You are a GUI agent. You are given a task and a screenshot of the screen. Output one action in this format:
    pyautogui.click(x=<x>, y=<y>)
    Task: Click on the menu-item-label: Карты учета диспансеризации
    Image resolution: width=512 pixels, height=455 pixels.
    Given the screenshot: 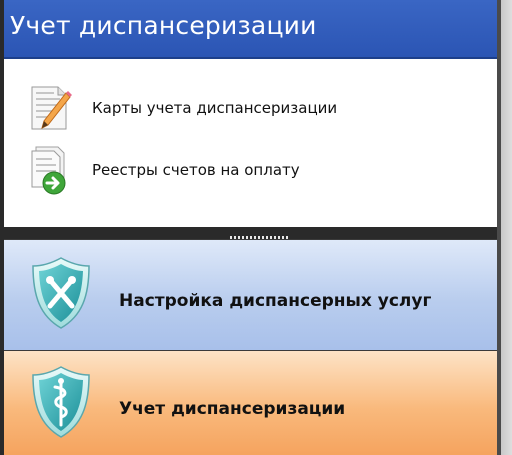 What is the action you would take?
    pyautogui.click(x=215, y=108)
    